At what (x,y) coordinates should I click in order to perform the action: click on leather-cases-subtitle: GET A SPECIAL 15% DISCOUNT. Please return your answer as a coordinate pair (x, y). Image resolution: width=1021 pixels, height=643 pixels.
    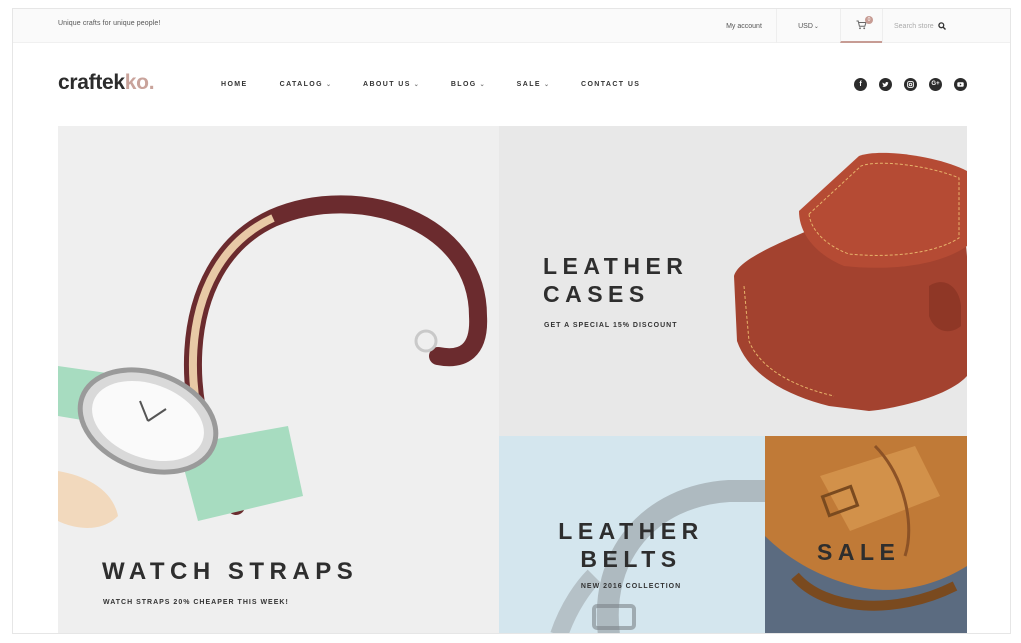
    Looking at the image, I should click on (611, 325).